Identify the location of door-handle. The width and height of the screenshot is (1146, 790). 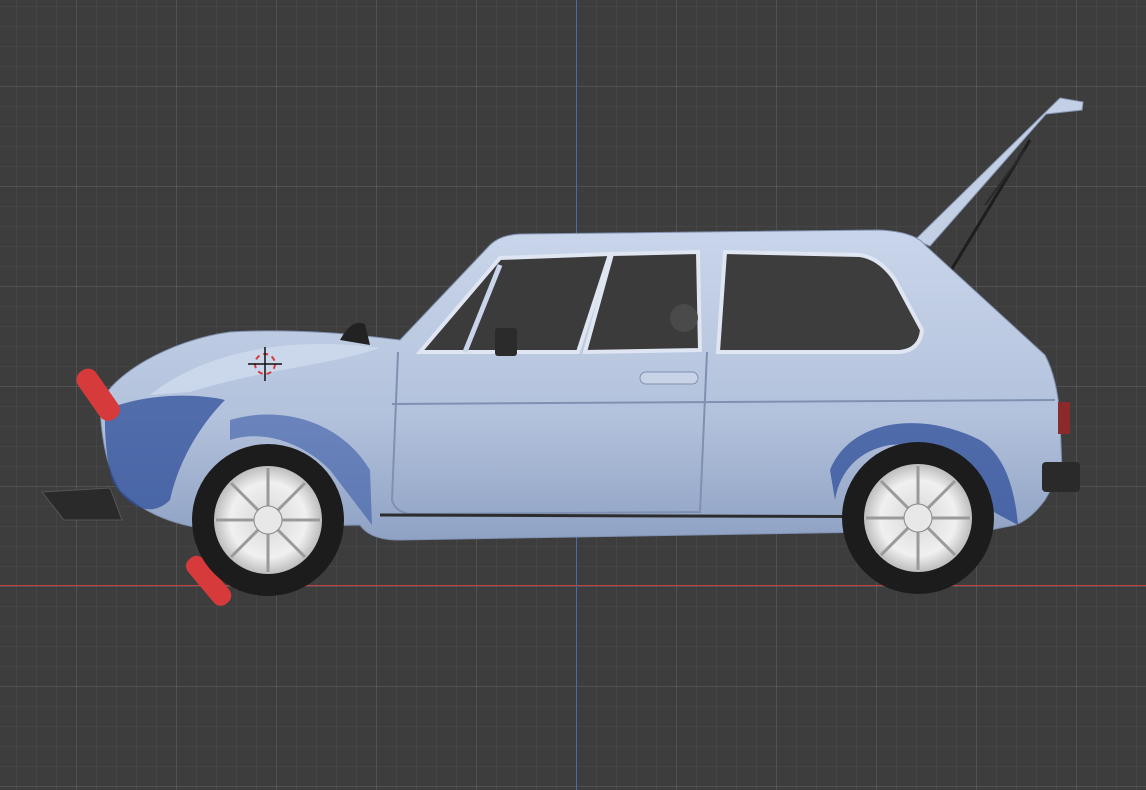
(669, 378).